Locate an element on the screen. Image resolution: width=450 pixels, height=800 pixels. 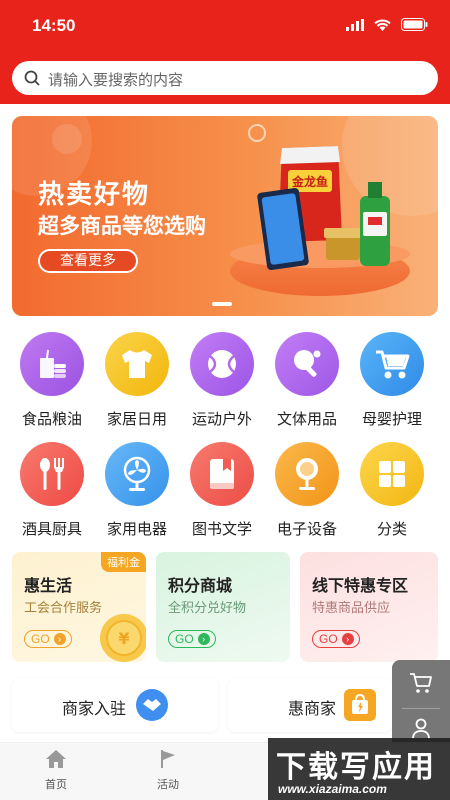
status-time: 14:50 is located at coordinates (54, 25).